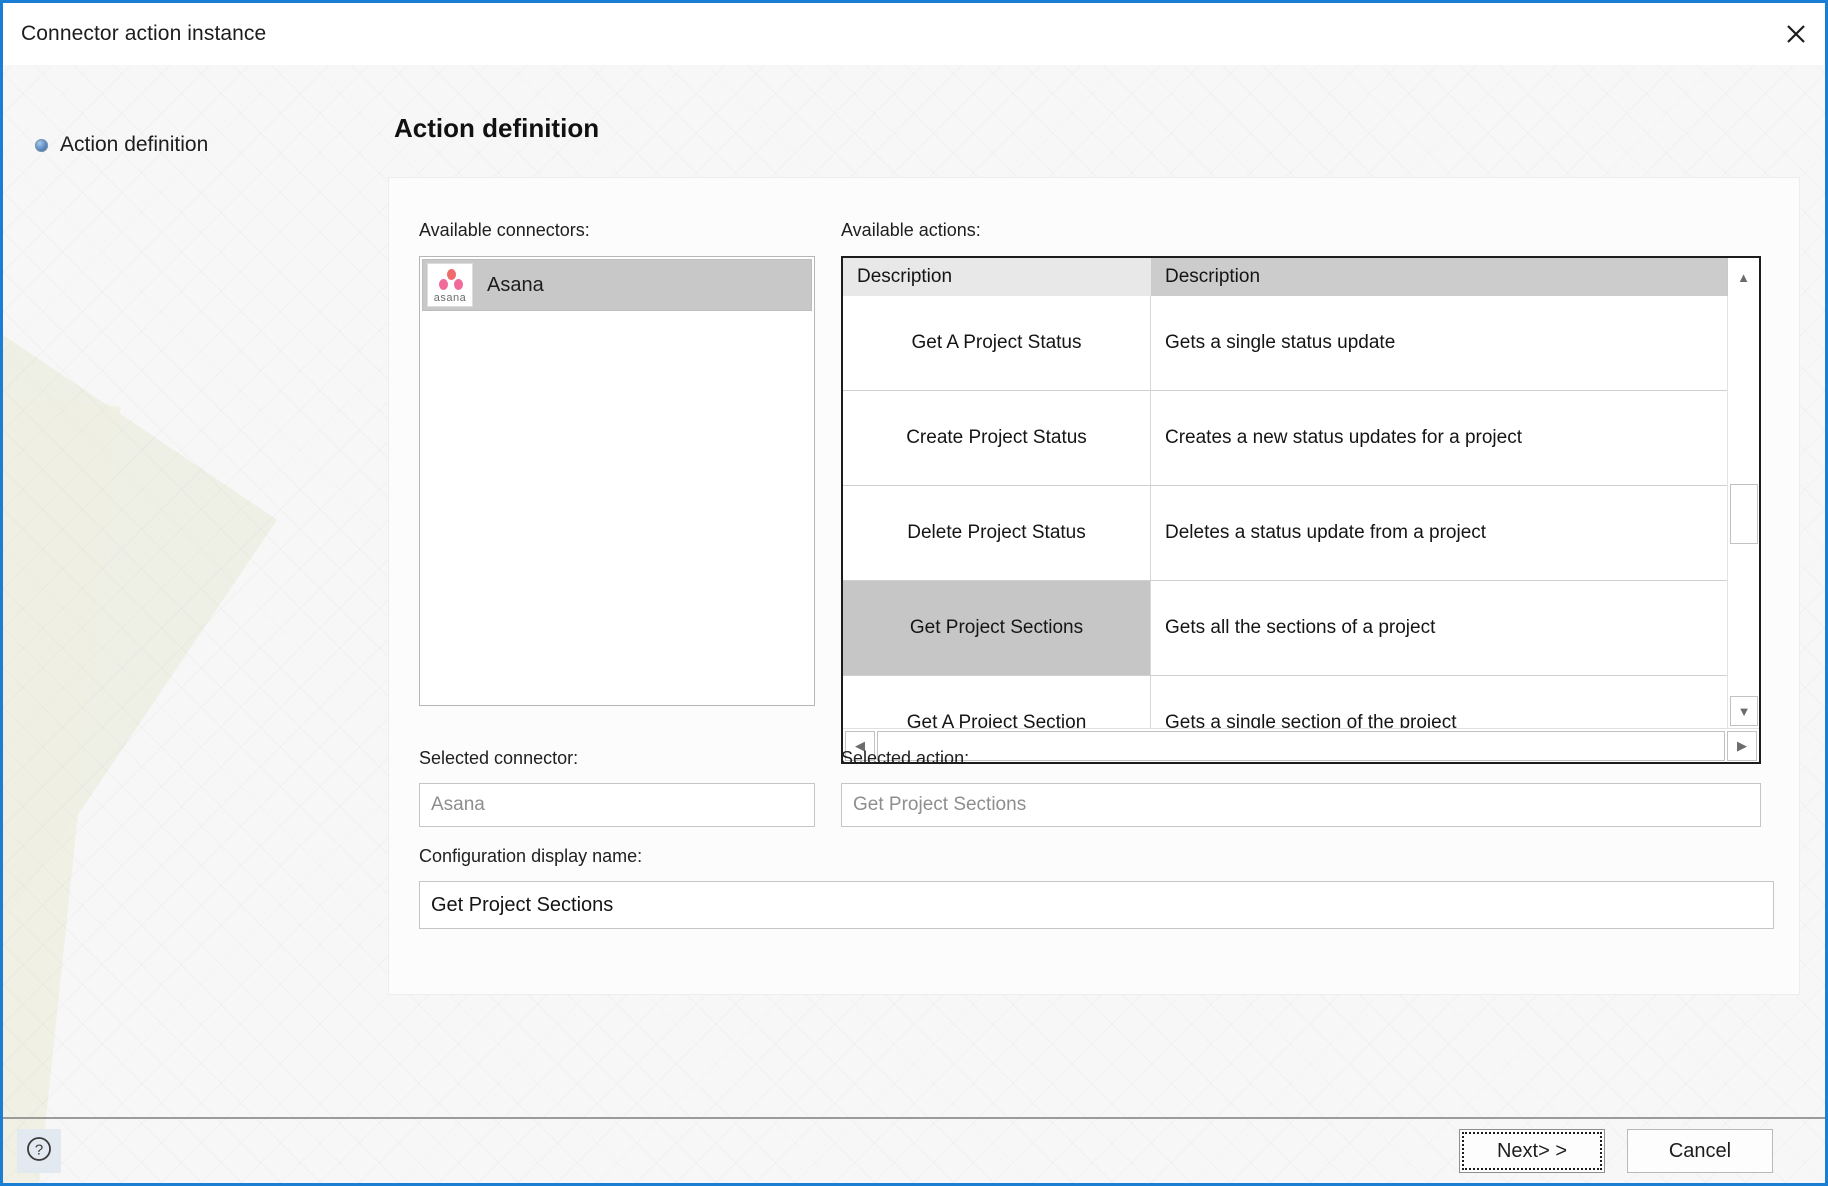  I want to click on sidebar-item-label: Action definition, so click(134, 144).